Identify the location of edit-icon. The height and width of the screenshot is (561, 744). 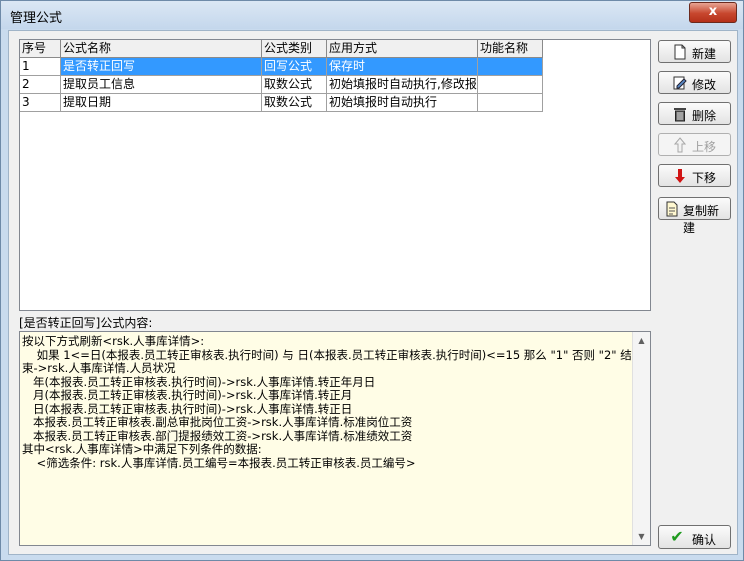
(680, 83).